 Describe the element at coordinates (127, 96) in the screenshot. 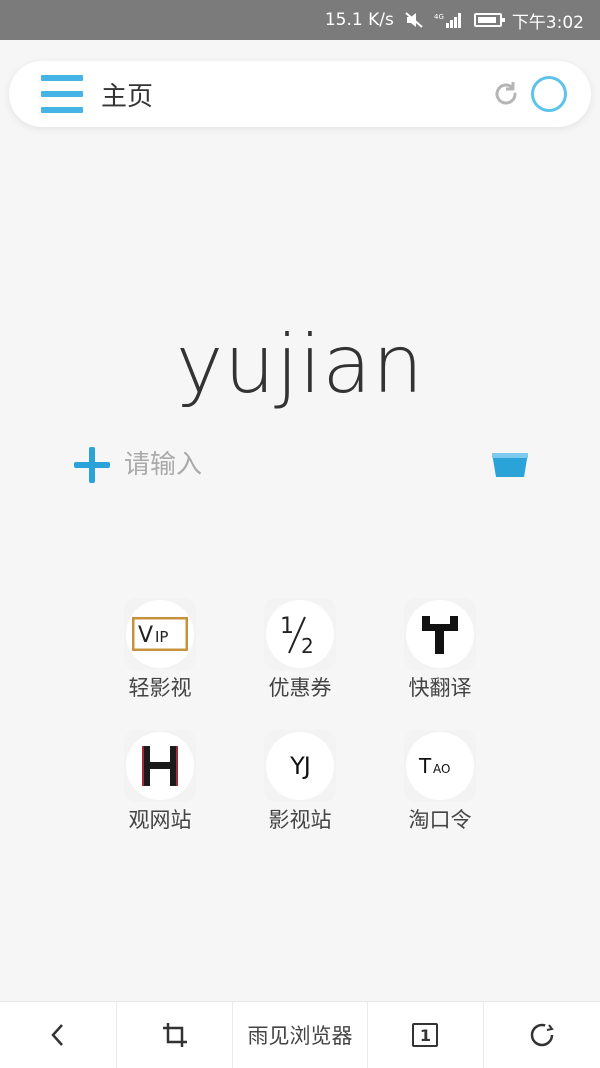

I see `page-title: 主页` at that location.